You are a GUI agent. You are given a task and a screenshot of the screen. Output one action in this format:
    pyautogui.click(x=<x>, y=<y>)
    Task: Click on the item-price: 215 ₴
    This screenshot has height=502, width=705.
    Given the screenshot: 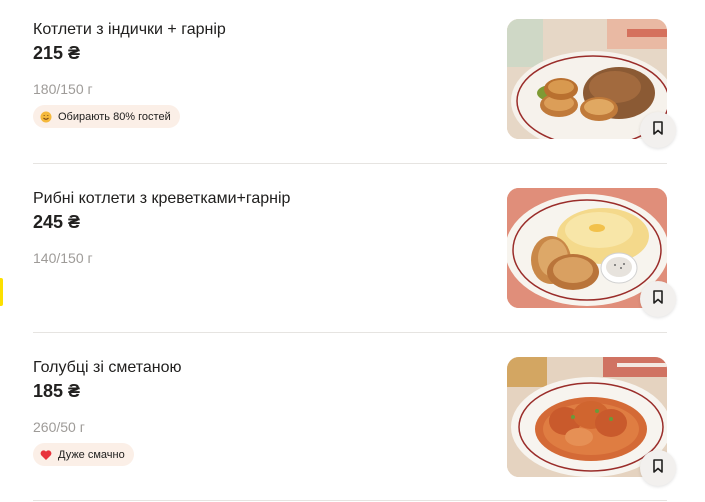 What is the action you would take?
    pyautogui.click(x=57, y=53)
    